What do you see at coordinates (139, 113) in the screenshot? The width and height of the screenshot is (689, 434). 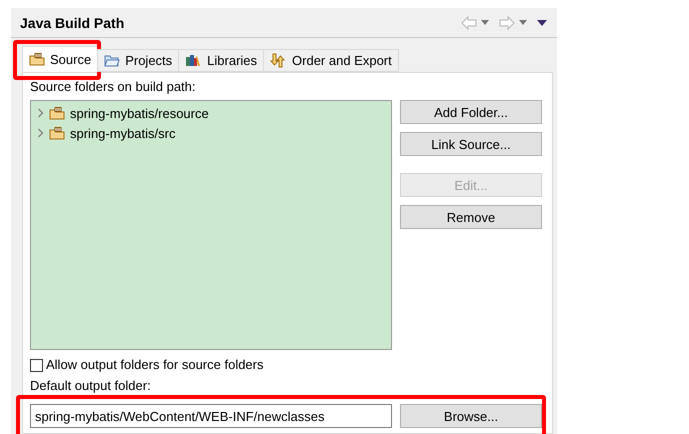 I see `tree-item: spring-mybatis/resource` at bounding box center [139, 113].